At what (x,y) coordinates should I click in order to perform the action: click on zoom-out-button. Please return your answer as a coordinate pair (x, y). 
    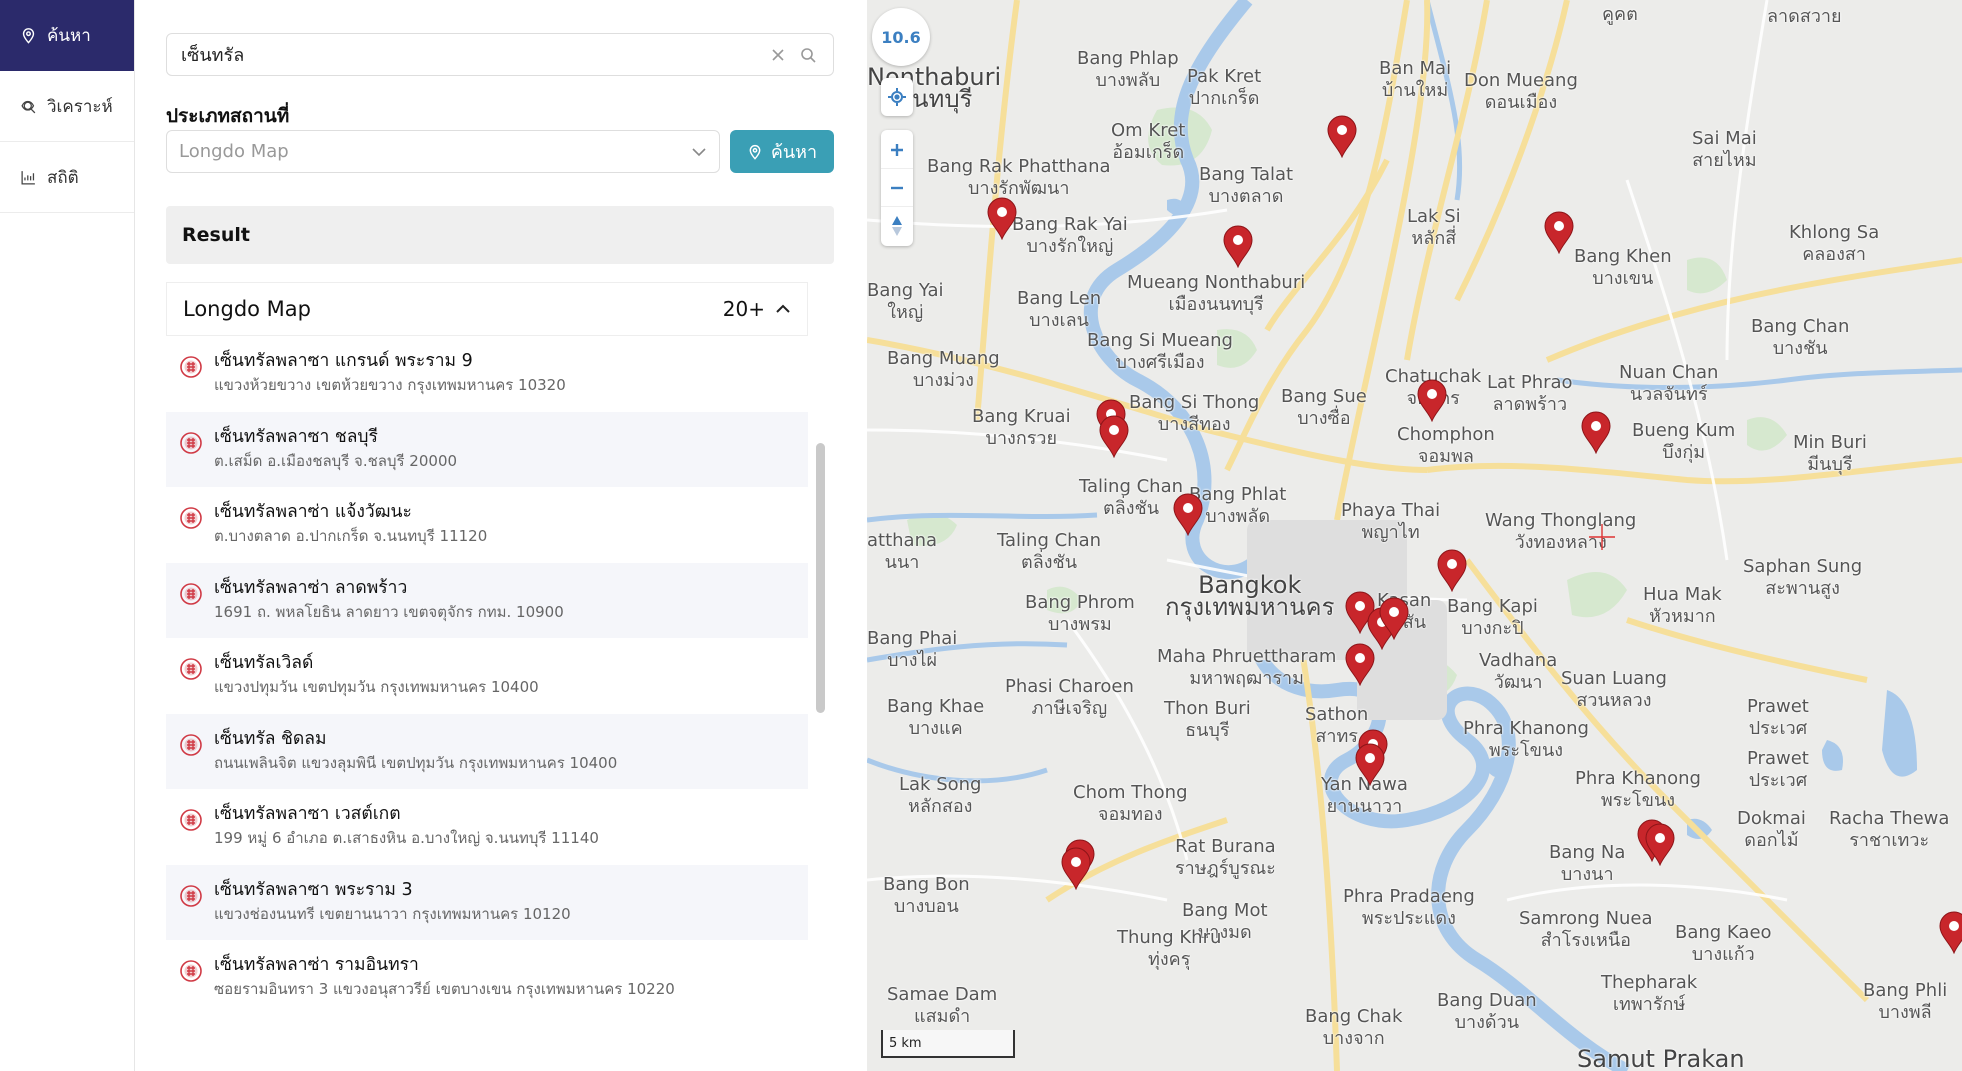
    Looking at the image, I should click on (897, 188).